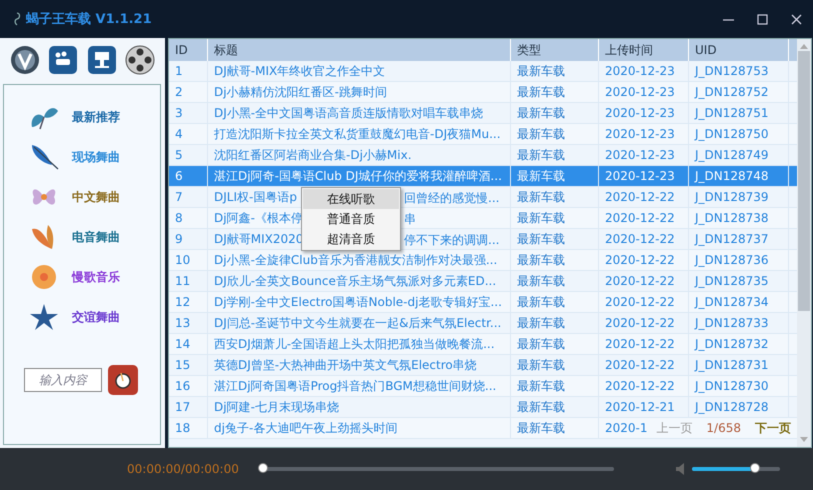  I want to click on id-cell: 2, so click(179, 92).